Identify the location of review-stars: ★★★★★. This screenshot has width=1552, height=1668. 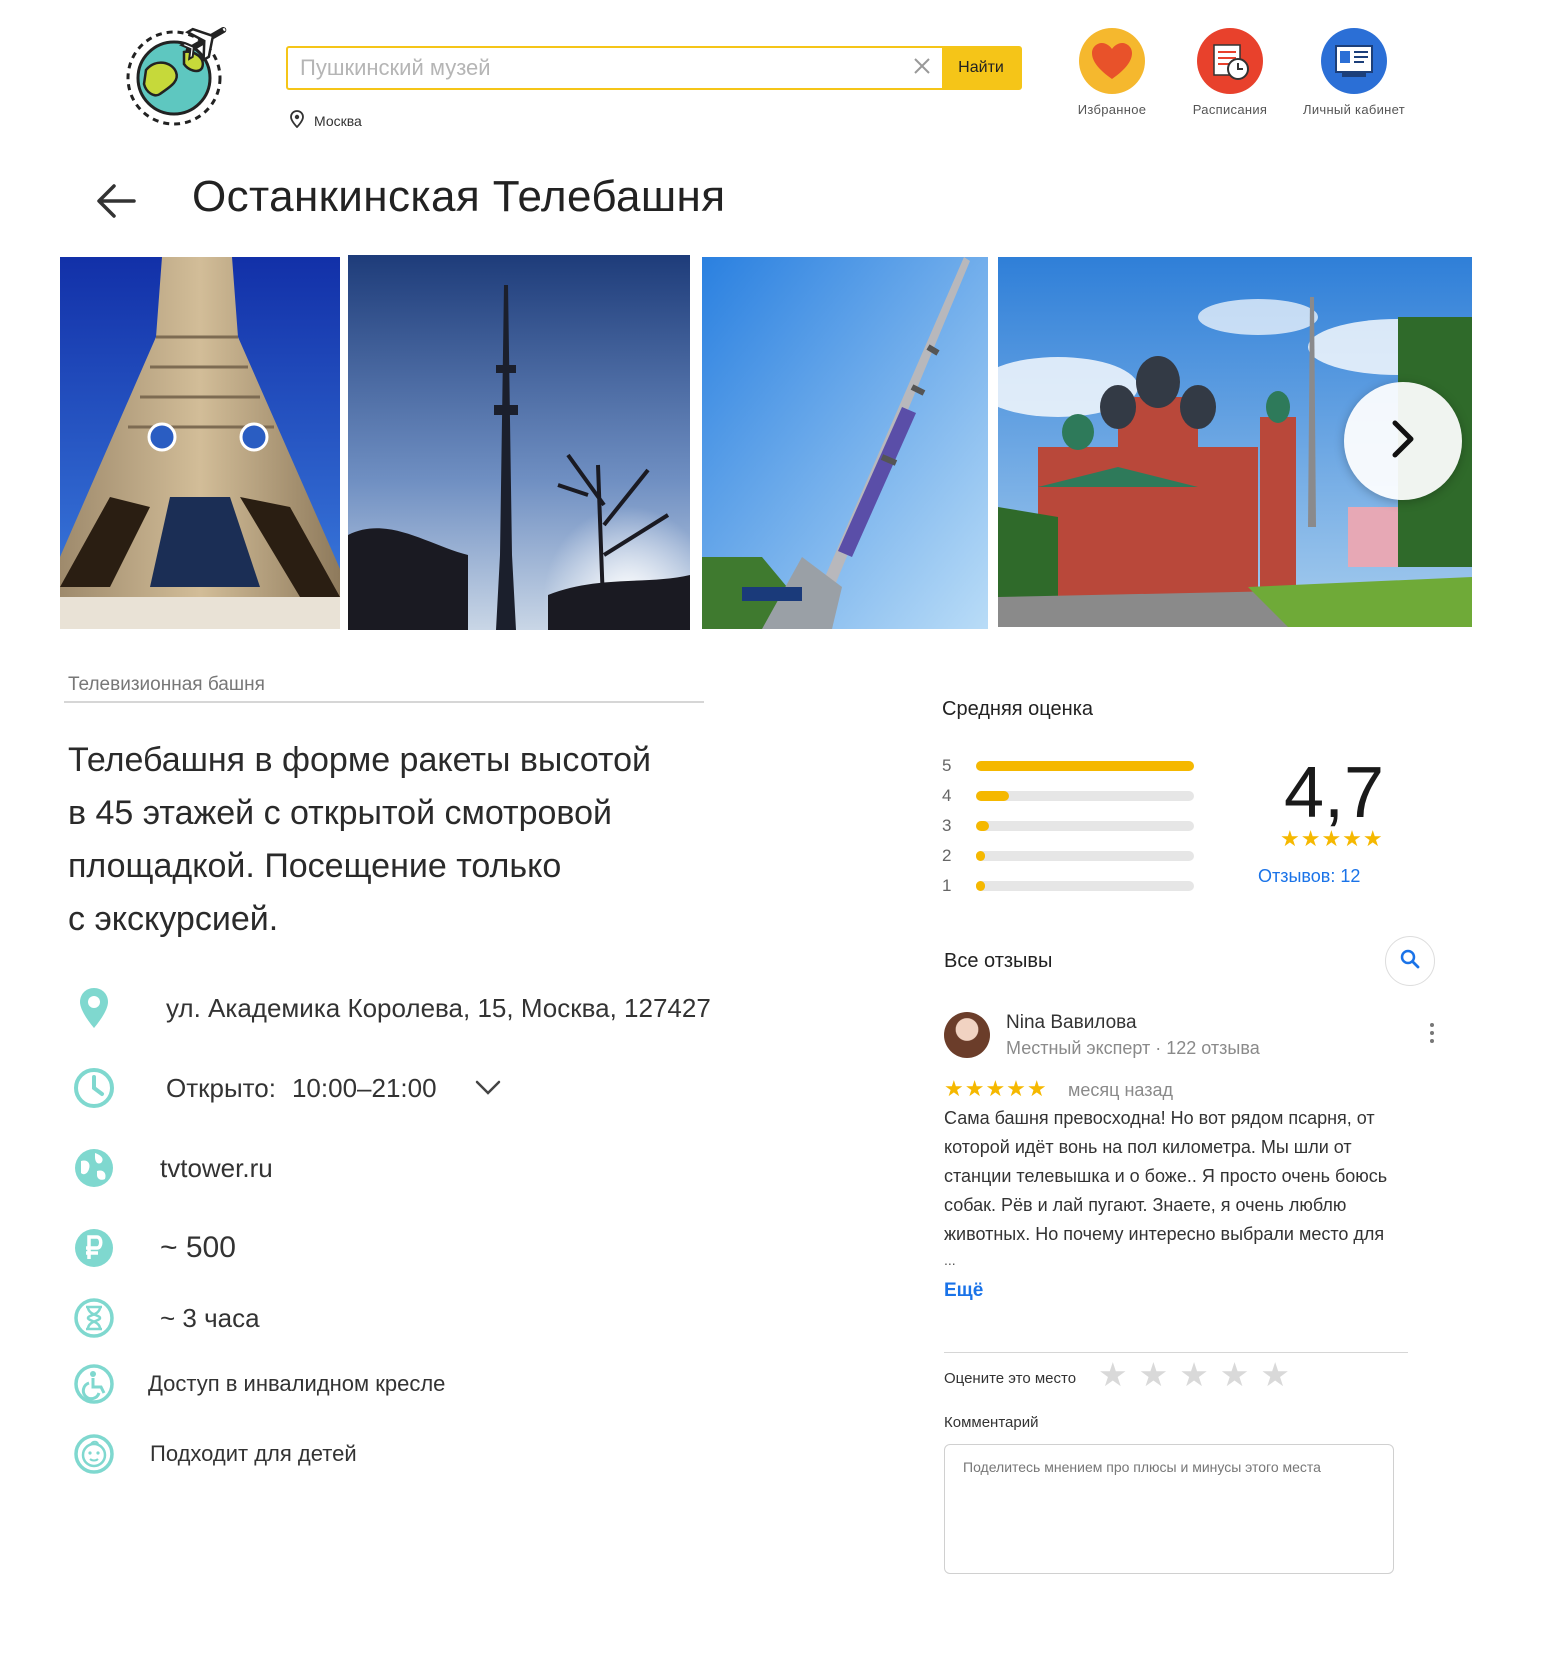
(996, 1088).